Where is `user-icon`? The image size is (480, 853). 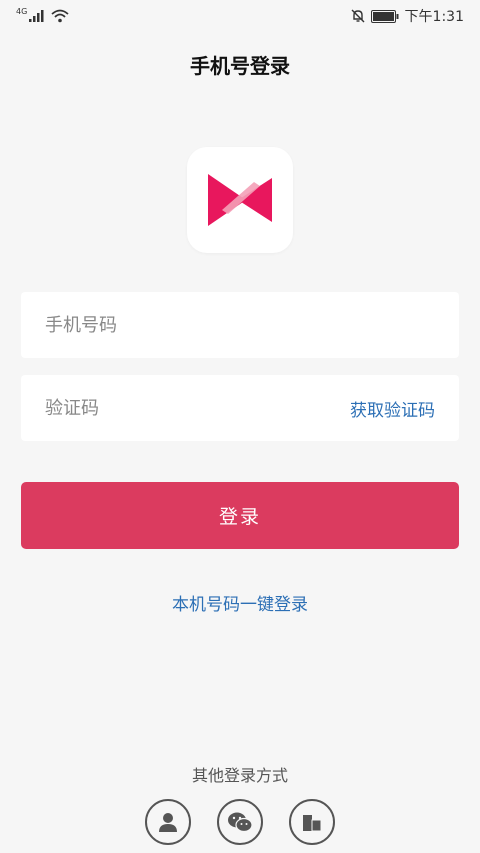
user-icon is located at coordinates (168, 822).